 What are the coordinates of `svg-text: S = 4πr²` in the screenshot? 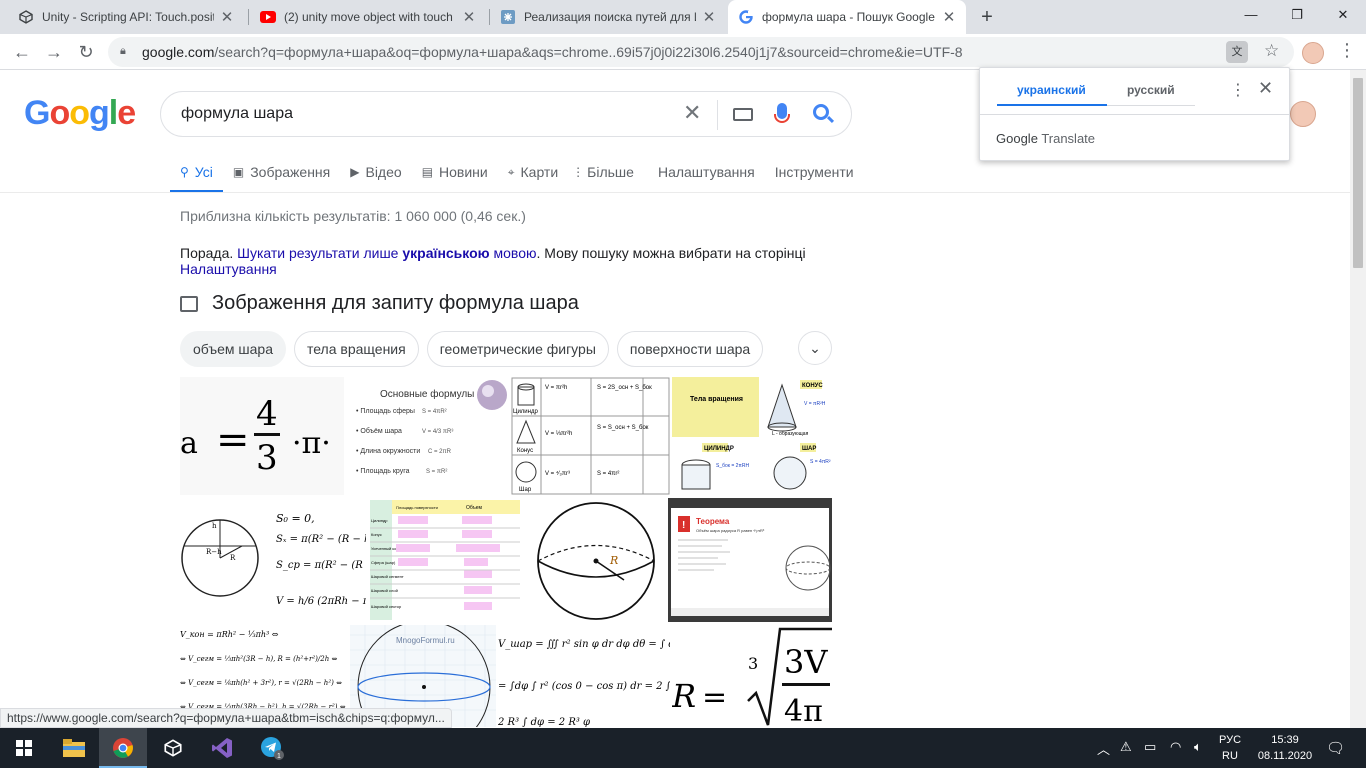 It's located at (608, 474).